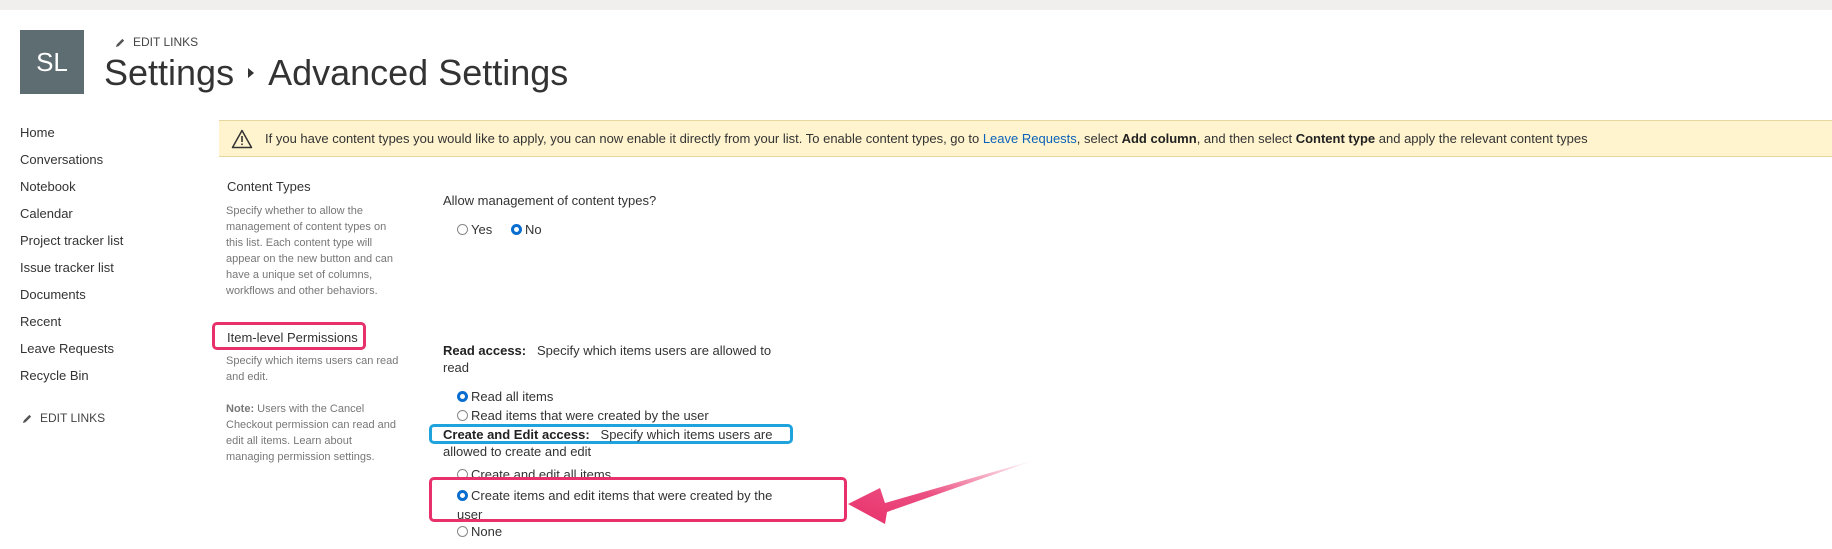  Describe the element at coordinates (462, 396) in the screenshot. I see `radio-read-all-button` at that location.